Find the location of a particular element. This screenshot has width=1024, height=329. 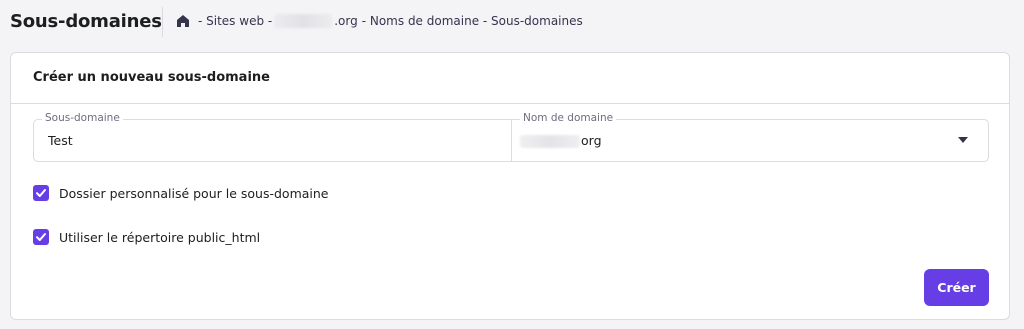

subdomain-form-row: Sous-domaine Test Nom de domaine org is located at coordinates (511, 137).